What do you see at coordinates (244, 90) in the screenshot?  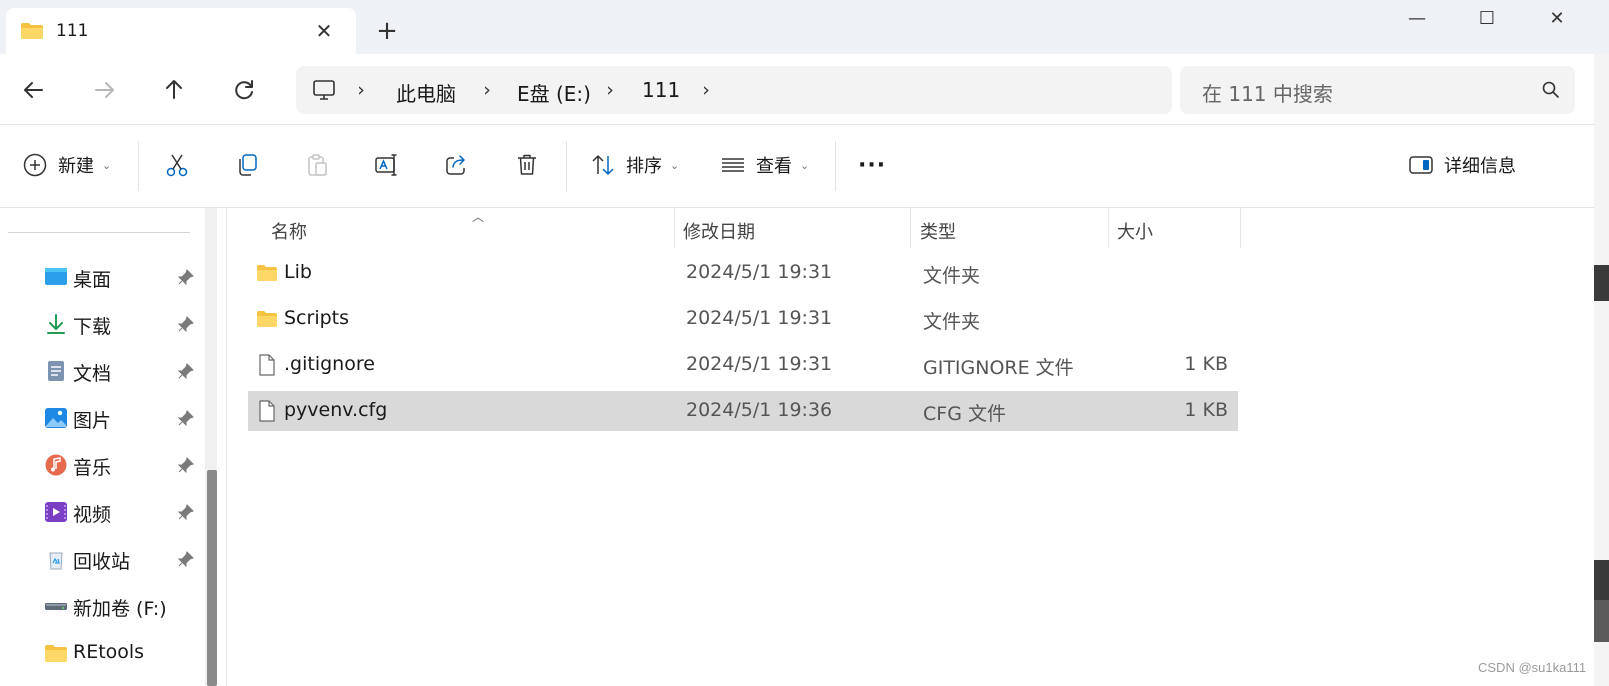 I see `refresh-icon` at bounding box center [244, 90].